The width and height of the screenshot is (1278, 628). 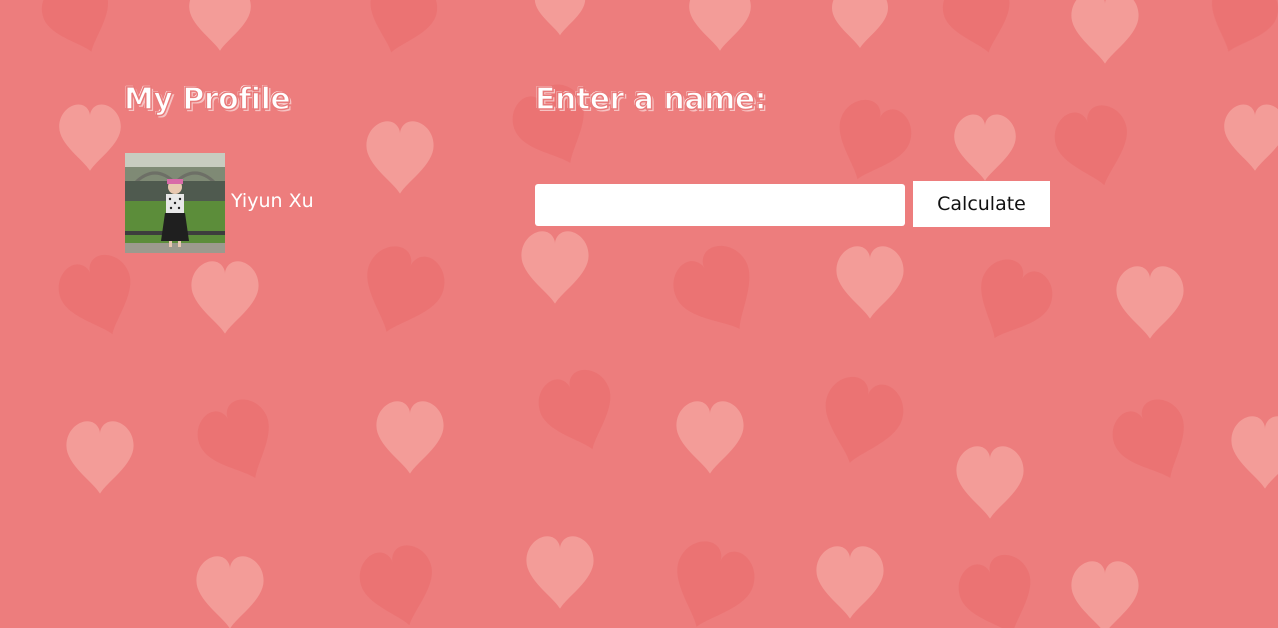 What do you see at coordinates (981, 204) in the screenshot?
I see `calculate-button: Calculate` at bounding box center [981, 204].